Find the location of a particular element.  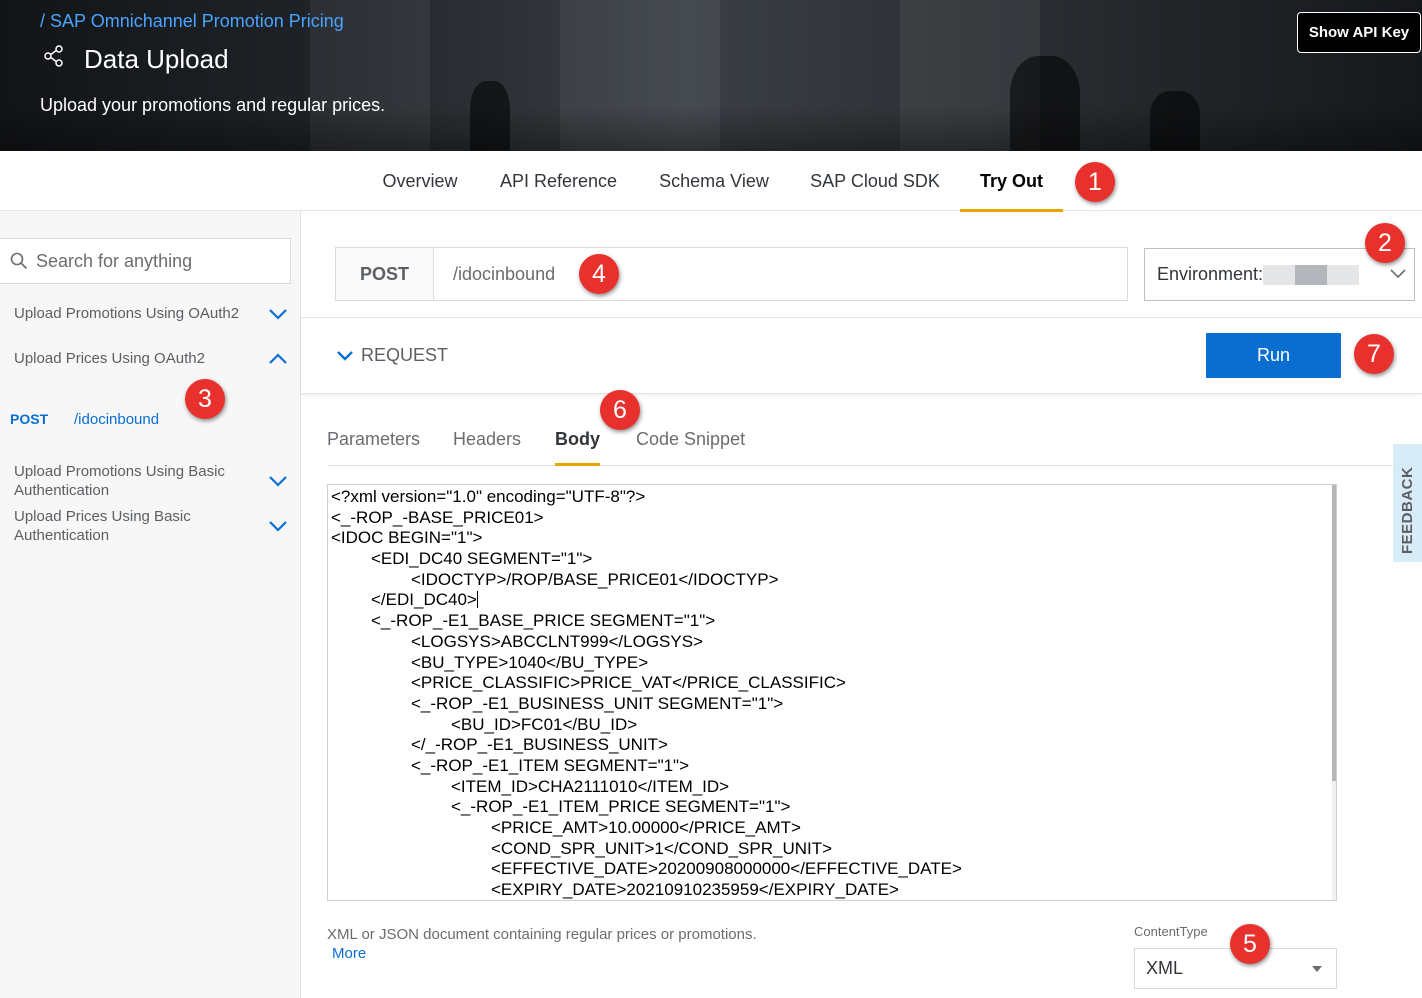

code-line: <?xml version="1.0" encoding="UTF-8"?> is located at coordinates (488, 496).